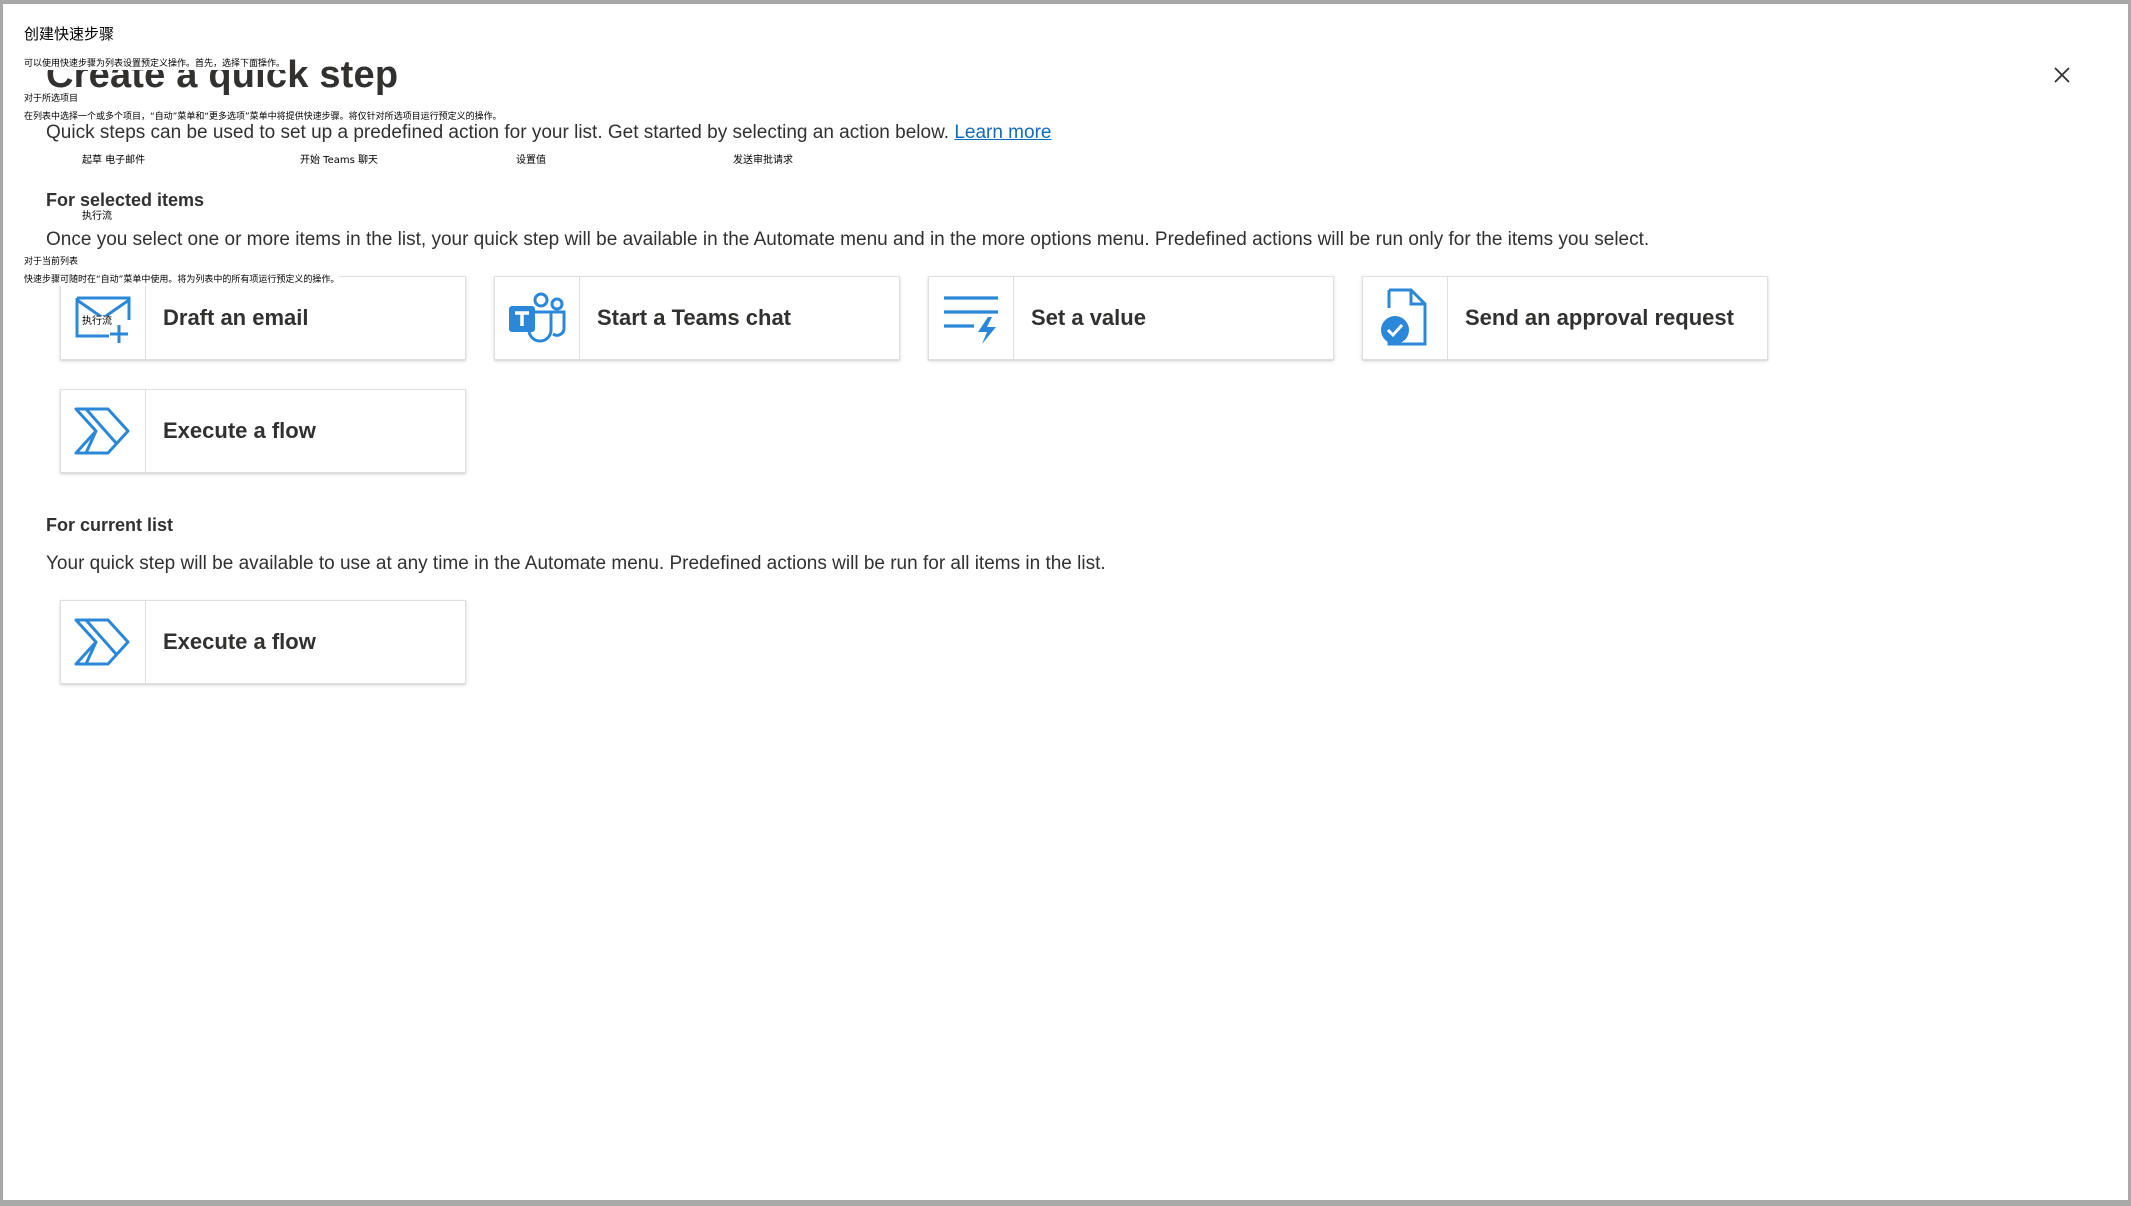 This screenshot has width=2131, height=1206. Describe the element at coordinates (1088, 317) in the screenshot. I see `set-value-label: Set a value` at that location.